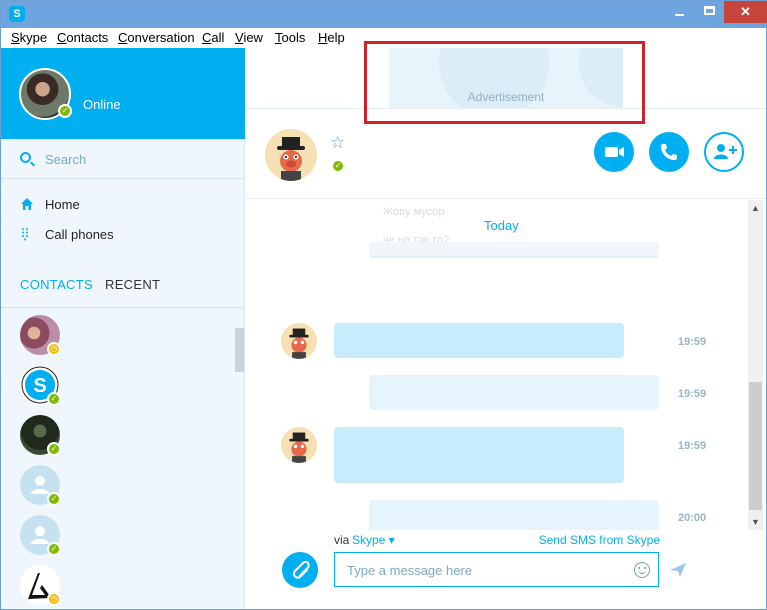 The image size is (767, 610). Describe the element at coordinates (17, 14) in the screenshot. I see `skype-app-icon: S` at that location.